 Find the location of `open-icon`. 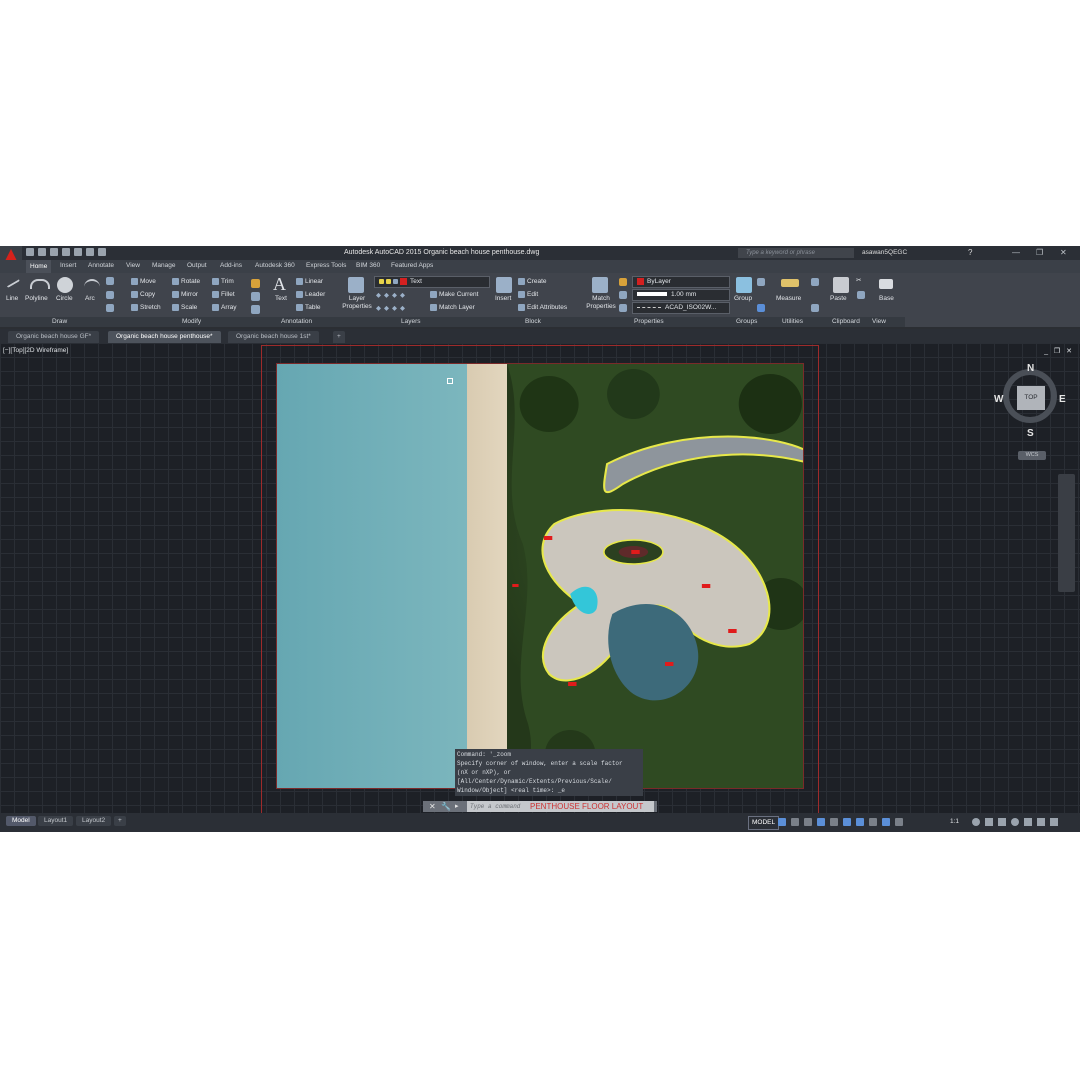

open-icon is located at coordinates (42, 252).